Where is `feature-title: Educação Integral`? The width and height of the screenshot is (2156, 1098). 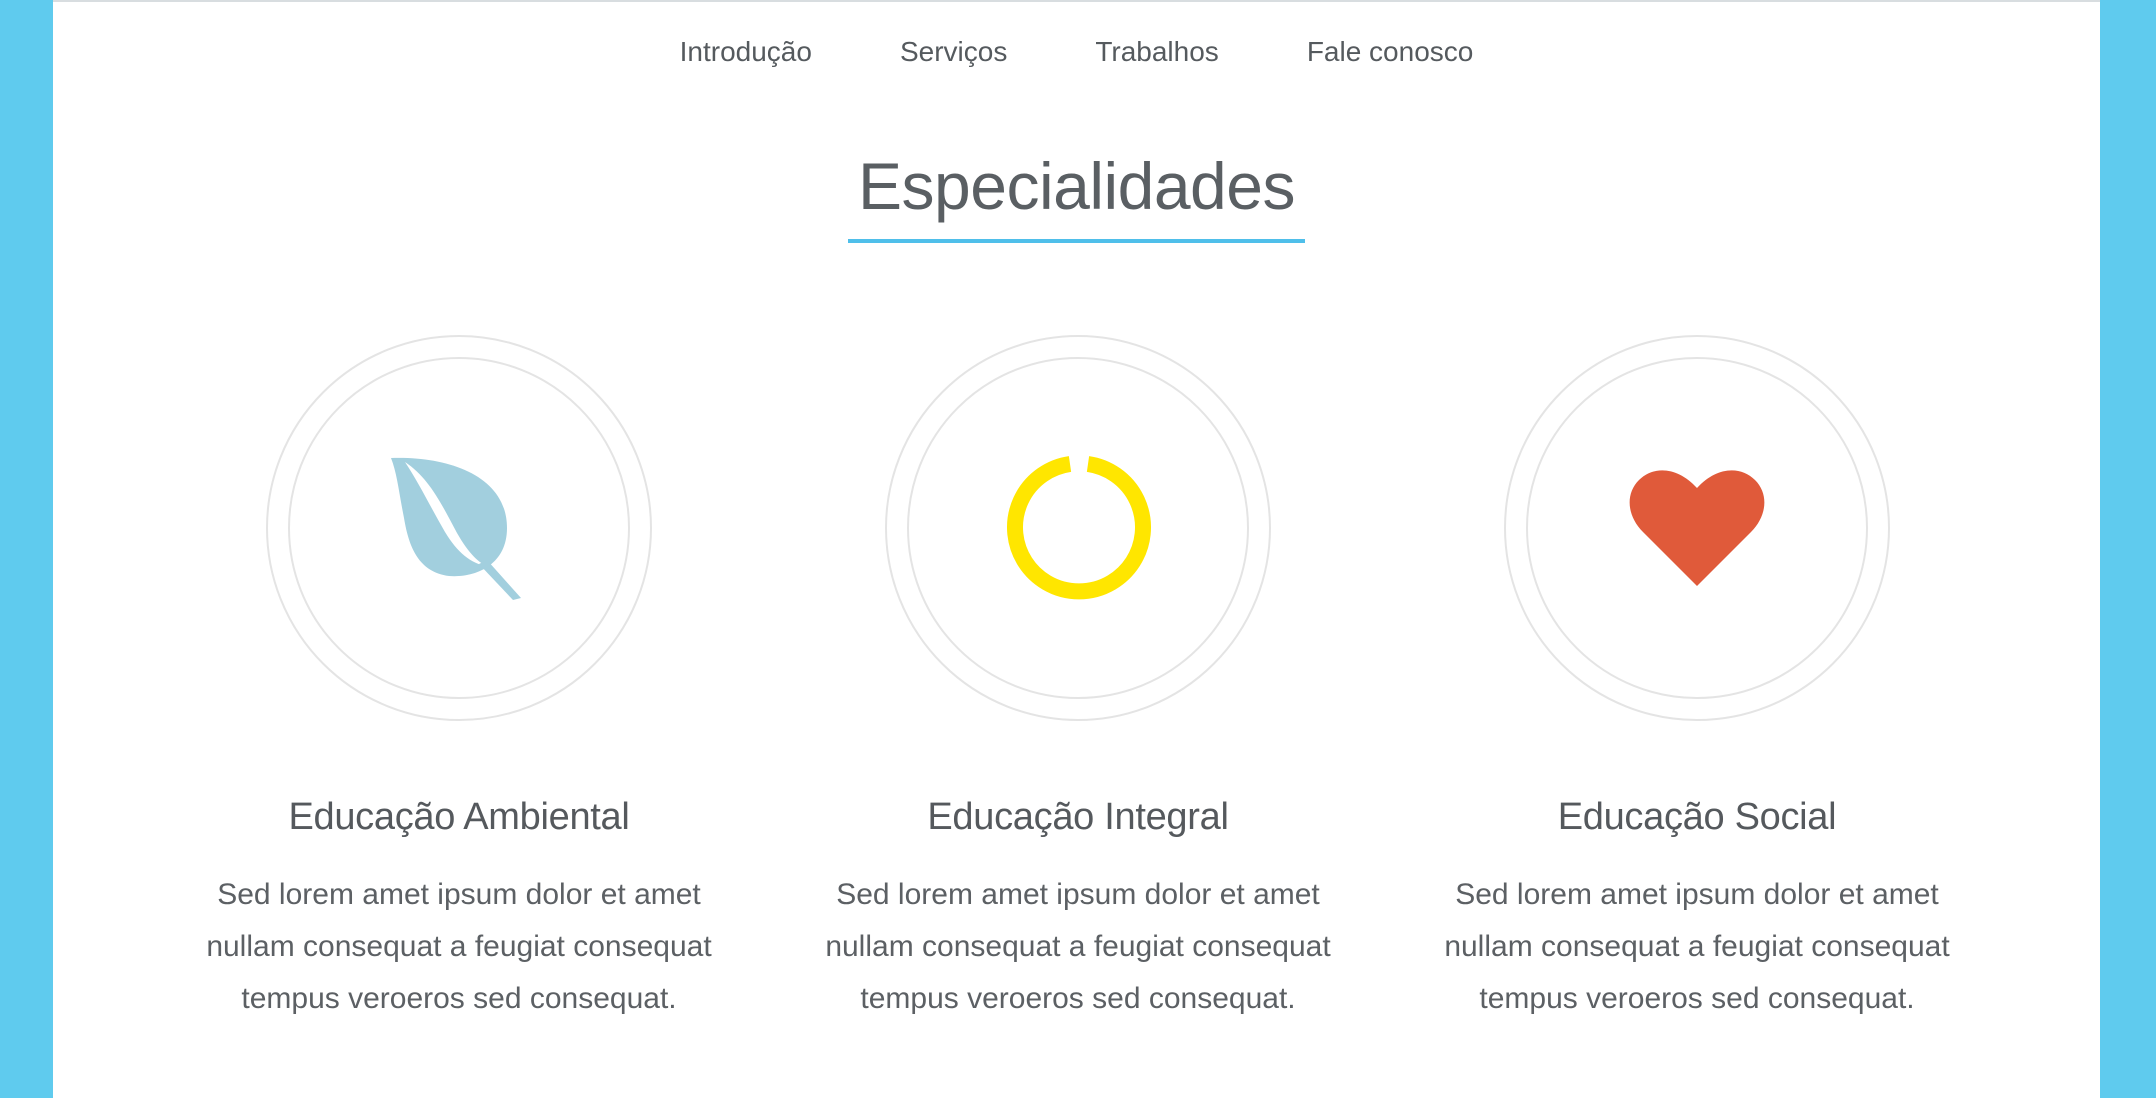
feature-title: Educação Integral is located at coordinates (1078, 817).